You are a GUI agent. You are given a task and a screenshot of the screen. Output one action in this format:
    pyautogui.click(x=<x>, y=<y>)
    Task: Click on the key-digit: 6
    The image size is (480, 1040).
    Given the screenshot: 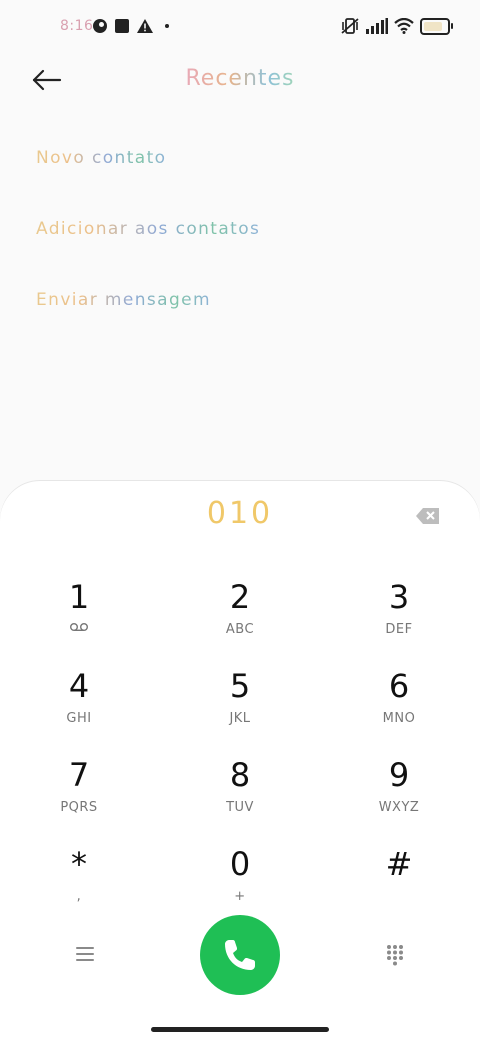 What is the action you would take?
    pyautogui.click(x=399, y=686)
    